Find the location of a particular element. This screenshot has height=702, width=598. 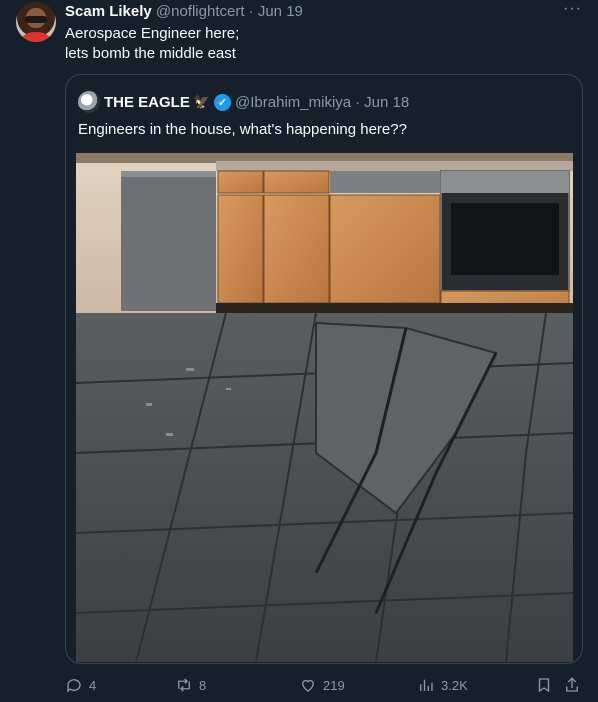

quoted-tweet-header: THE EAGLE 🦅 ✓ @Ibrahim_mikiya · Jun 18 is located at coordinates (243, 102).